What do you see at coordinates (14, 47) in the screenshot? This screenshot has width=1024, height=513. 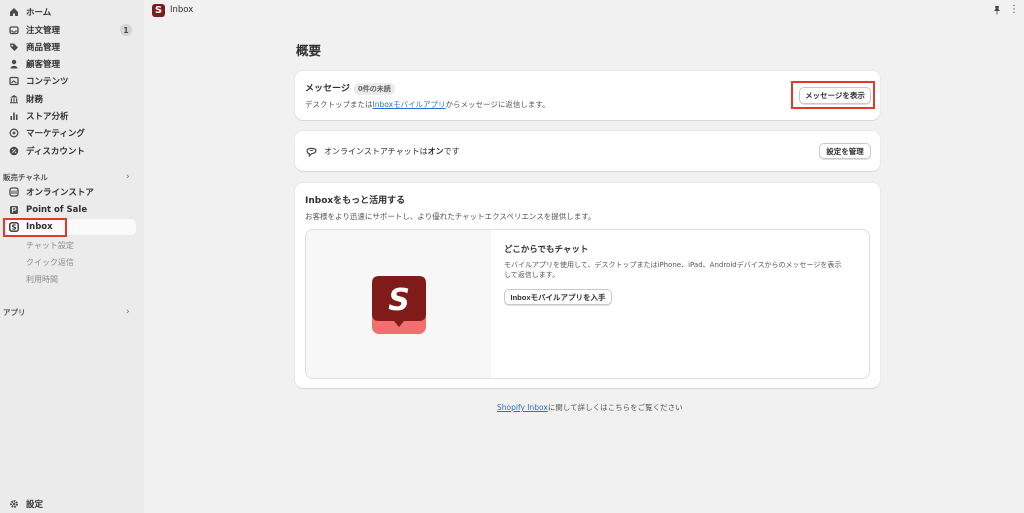 I see `tag-icon` at bounding box center [14, 47].